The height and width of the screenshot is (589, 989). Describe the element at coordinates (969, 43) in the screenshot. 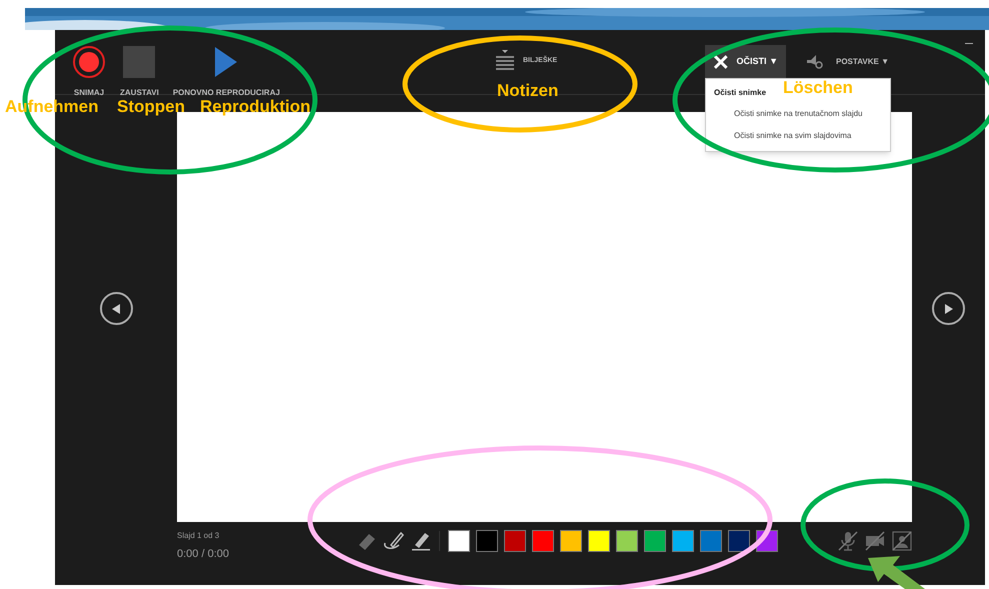

I see `minimize-icon` at that location.